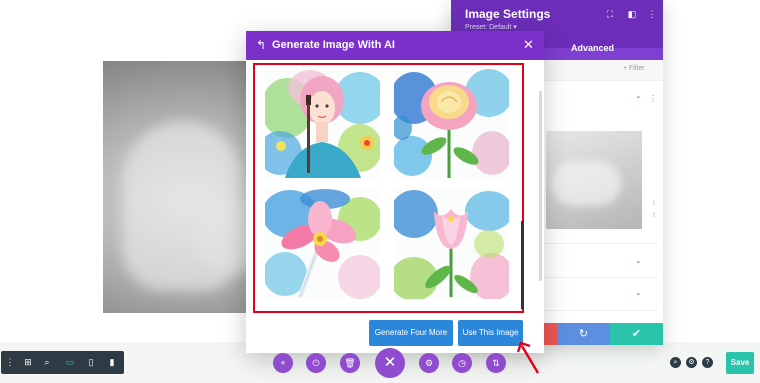  I want to click on zoom-icon: ⌕, so click(47, 362).